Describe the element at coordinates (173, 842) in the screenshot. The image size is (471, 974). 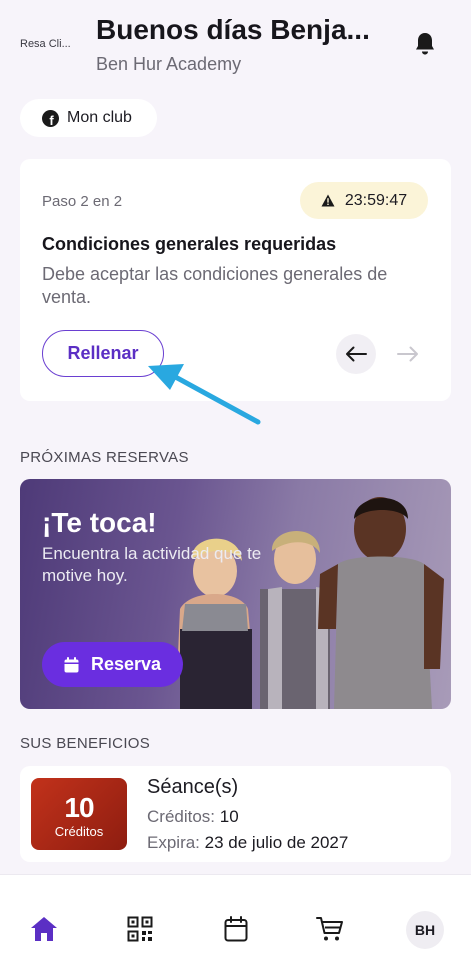
I see `expires-label: Expira:` at that location.